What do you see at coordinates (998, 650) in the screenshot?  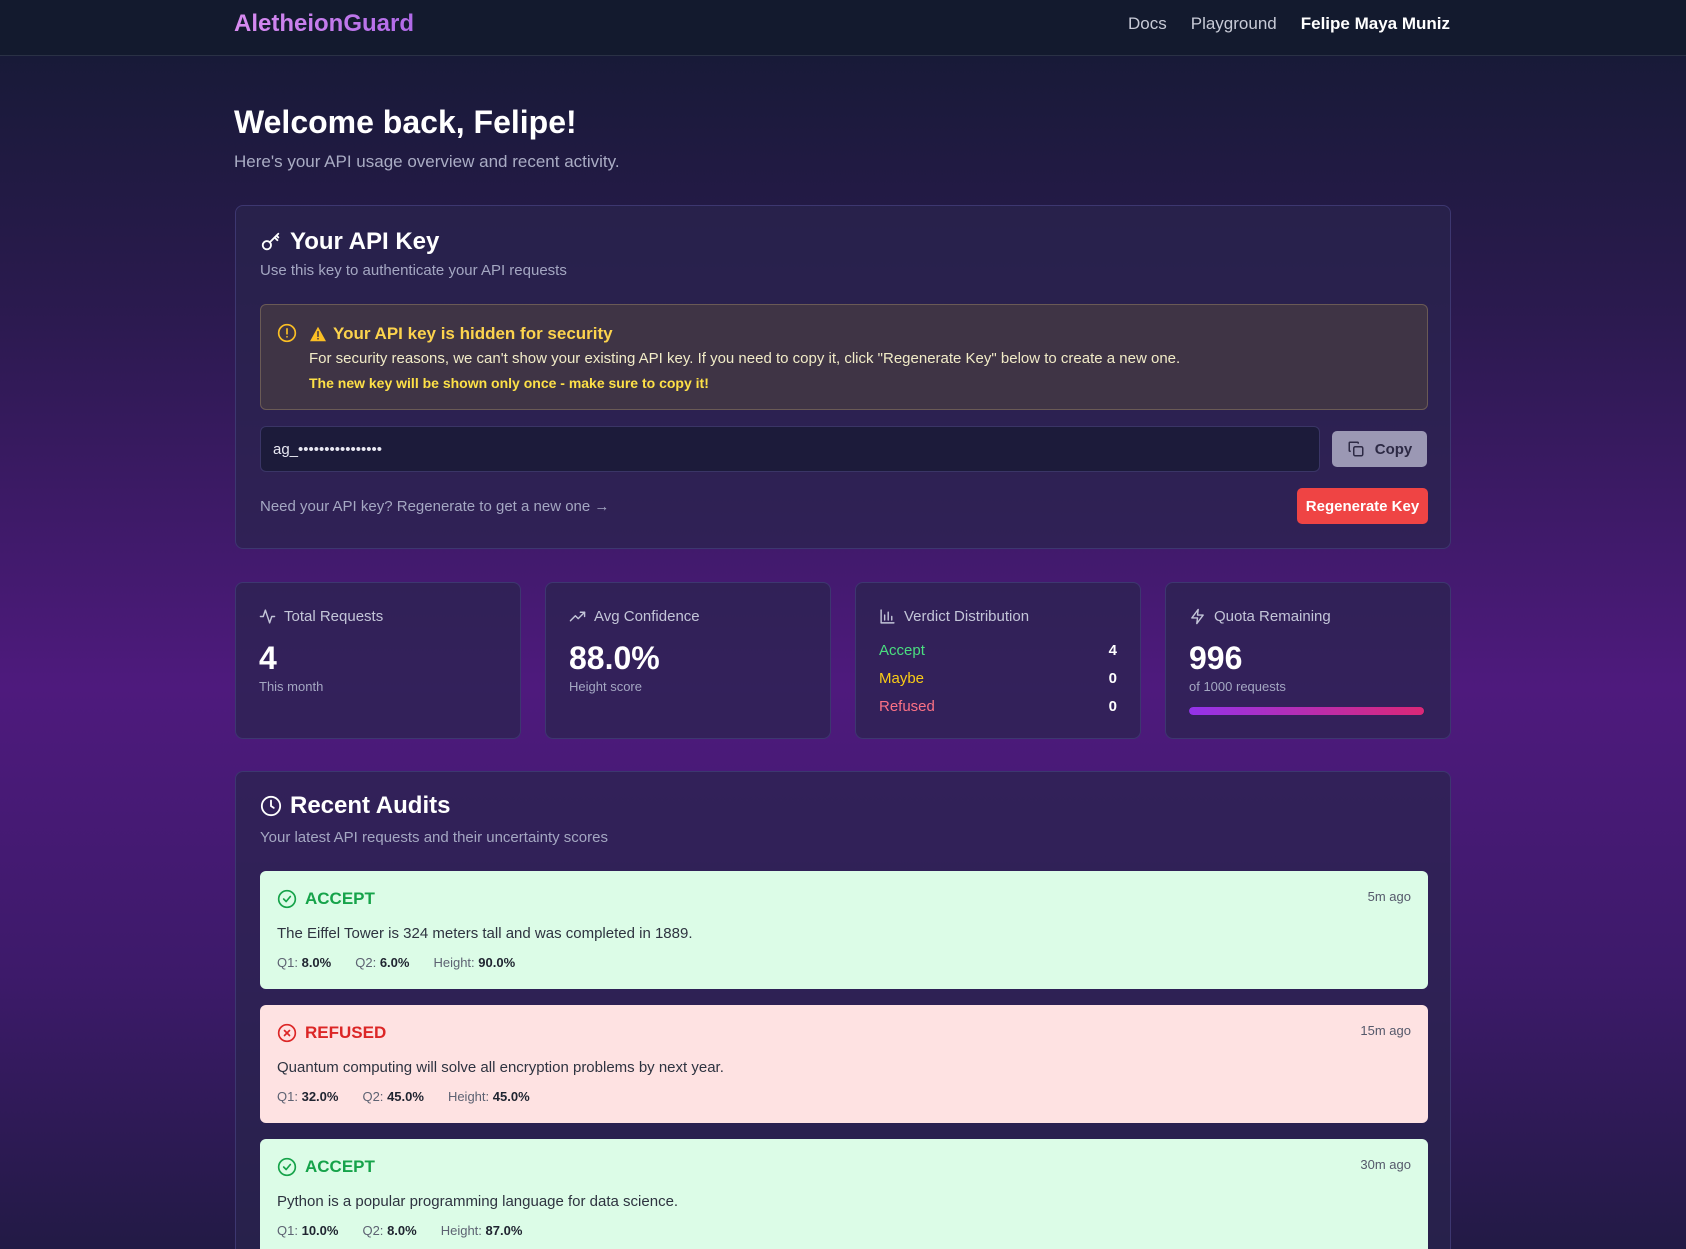 I see `verdict-row-accept: Accept 4` at bounding box center [998, 650].